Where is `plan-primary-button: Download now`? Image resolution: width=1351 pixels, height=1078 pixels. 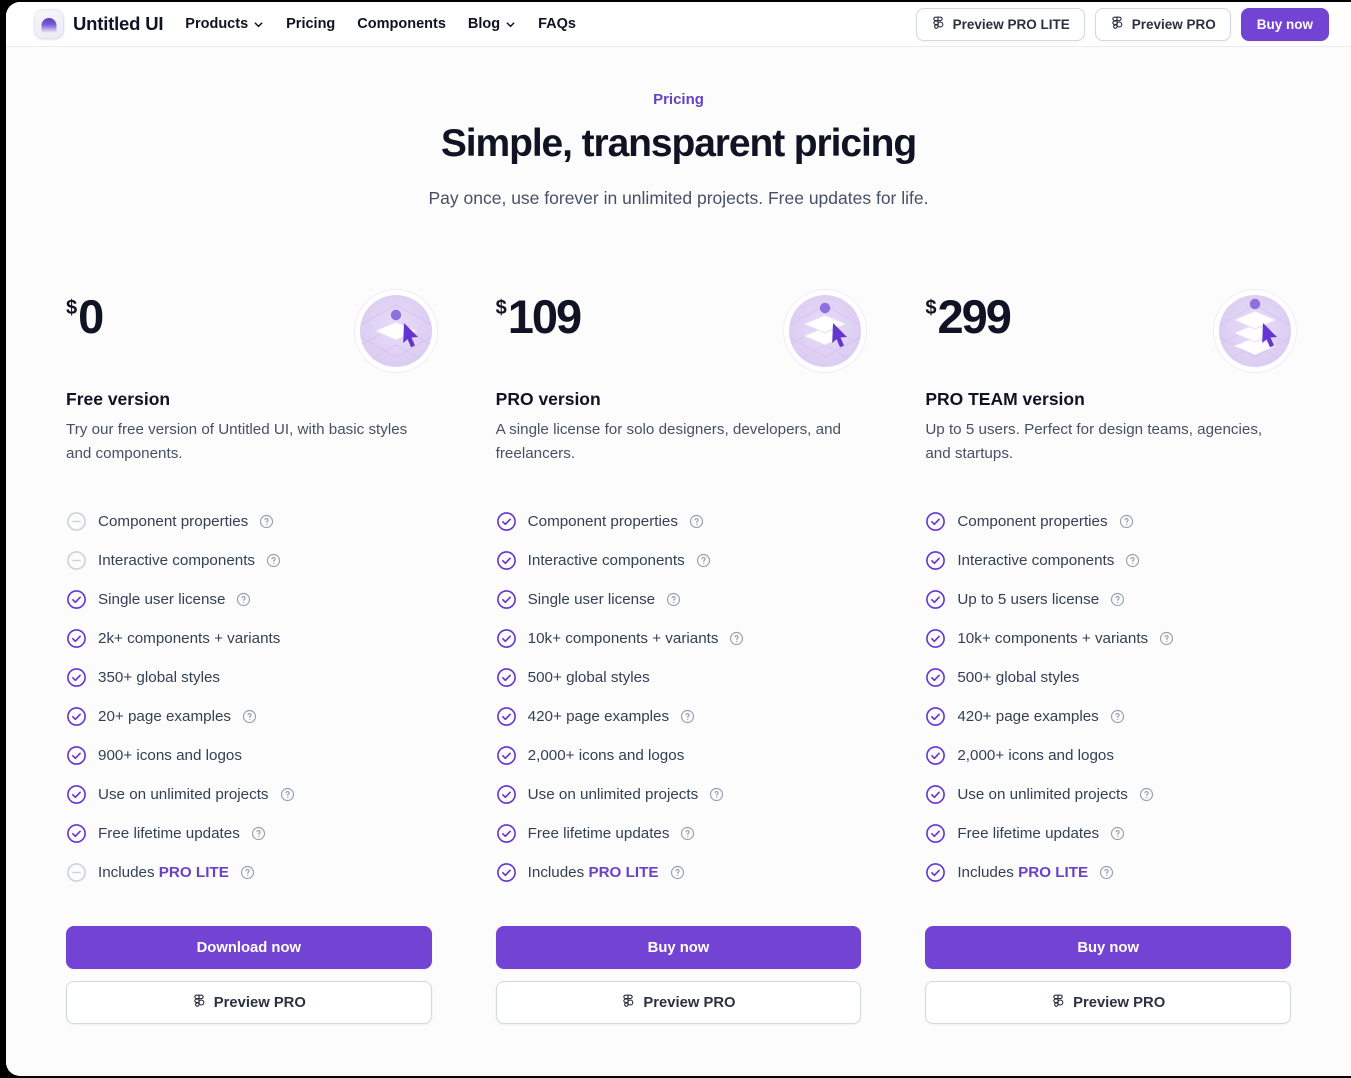 plan-primary-button: Download now is located at coordinates (249, 948).